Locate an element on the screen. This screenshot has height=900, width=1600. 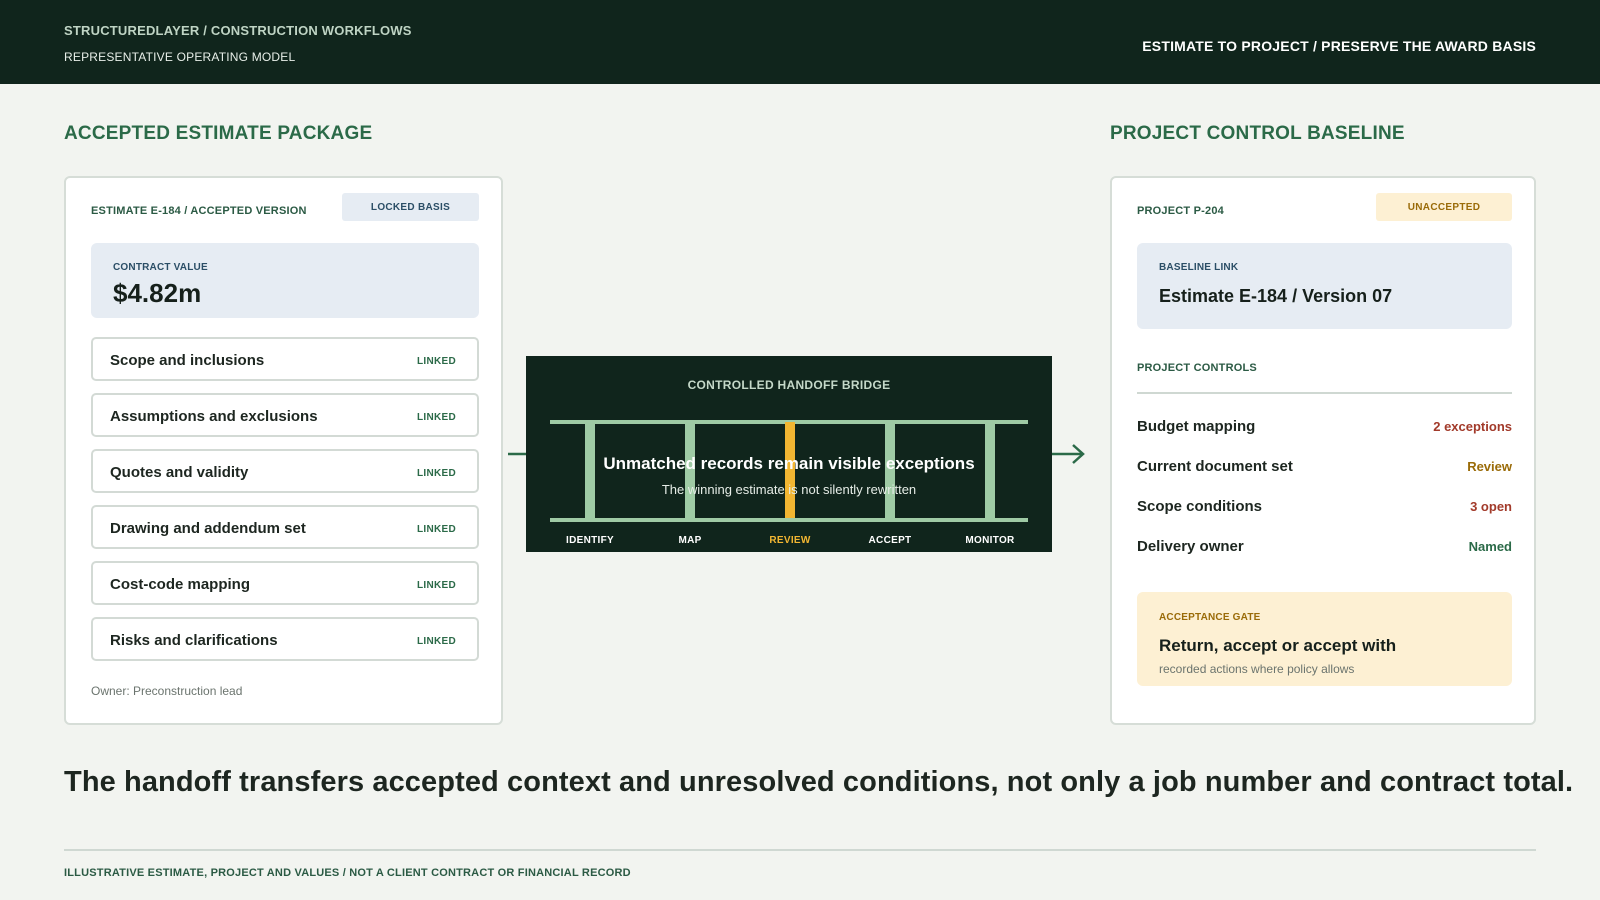
project-card-label: PROJECT P-204 is located at coordinates (1180, 211).